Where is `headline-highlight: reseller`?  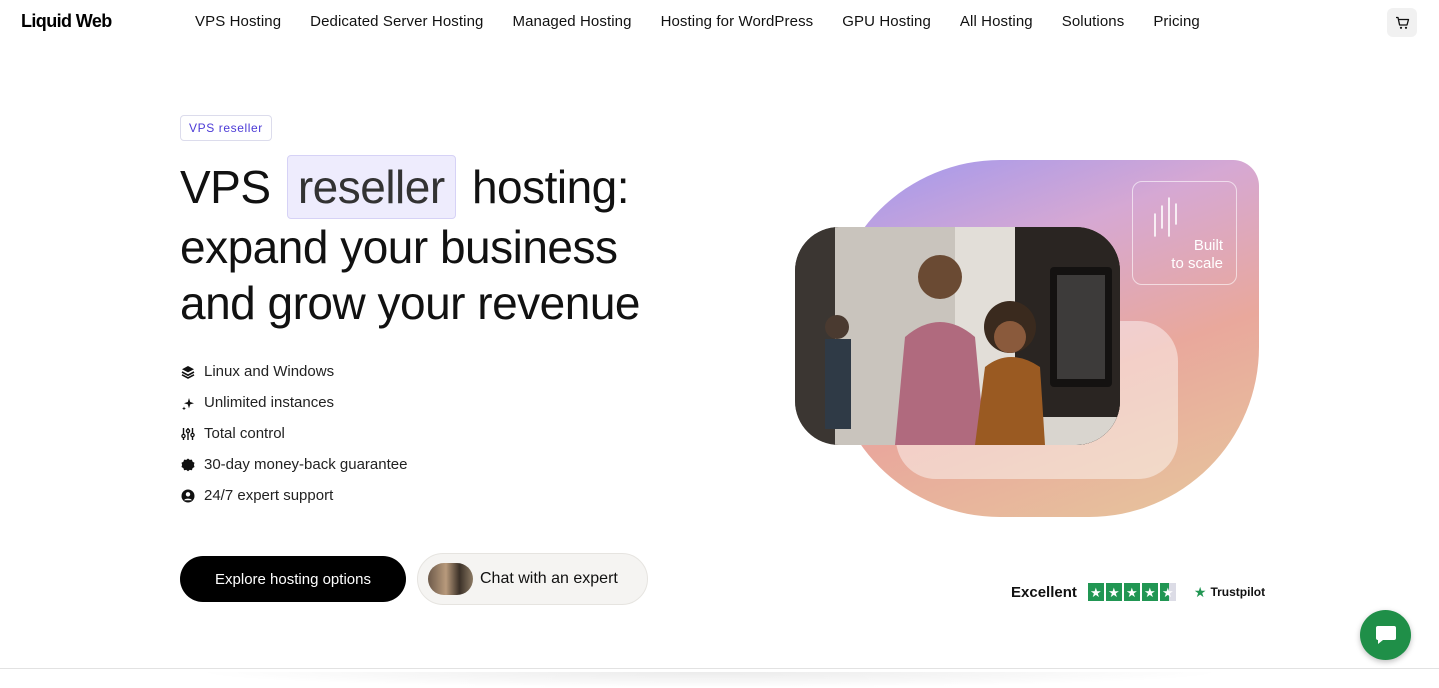 headline-highlight: reseller is located at coordinates (371, 187).